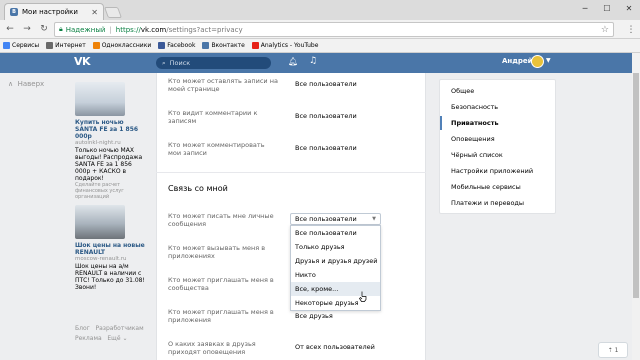 The width and height of the screenshot is (640, 360). Describe the element at coordinates (206, 45) in the screenshot. I see `vk-logo-icon` at that location.